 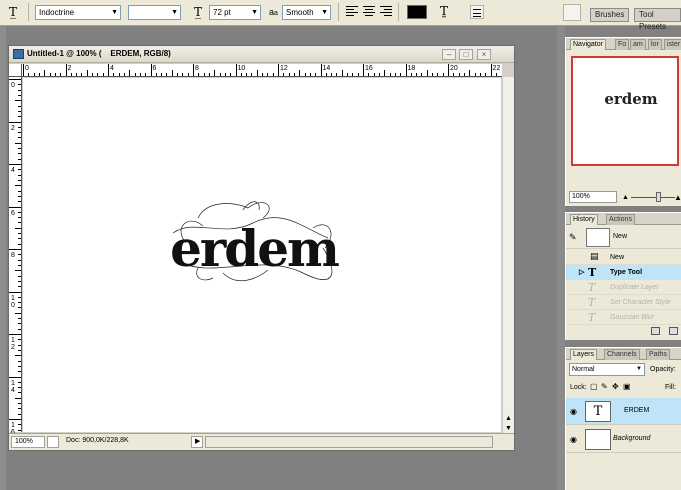 What do you see at coordinates (620, 219) in the screenshot?
I see `tab-actions: Actions` at bounding box center [620, 219].